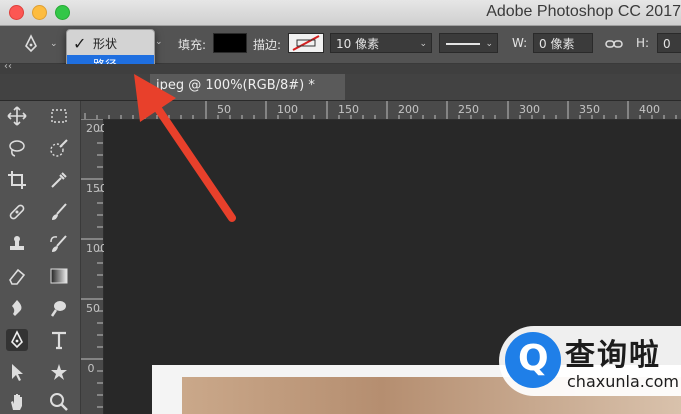 The image size is (681, 414). I want to click on link-dimensions-icon, so click(614, 44).